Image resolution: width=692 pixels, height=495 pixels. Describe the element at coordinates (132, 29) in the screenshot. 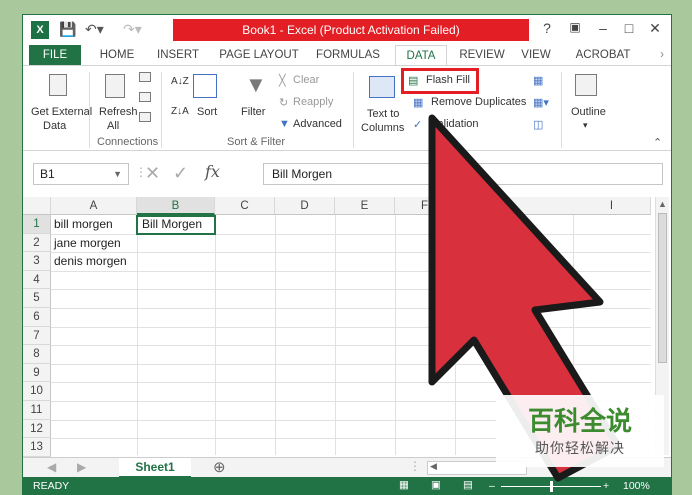

I see `redo-icon: ↷▾` at that location.